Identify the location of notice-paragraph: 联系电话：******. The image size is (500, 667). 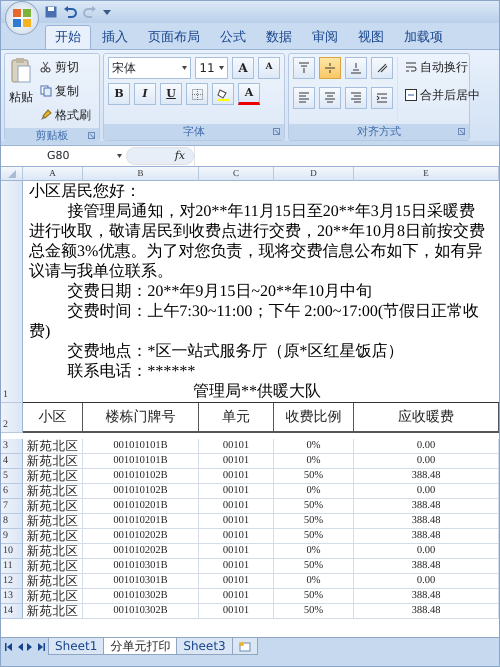
(131, 372).